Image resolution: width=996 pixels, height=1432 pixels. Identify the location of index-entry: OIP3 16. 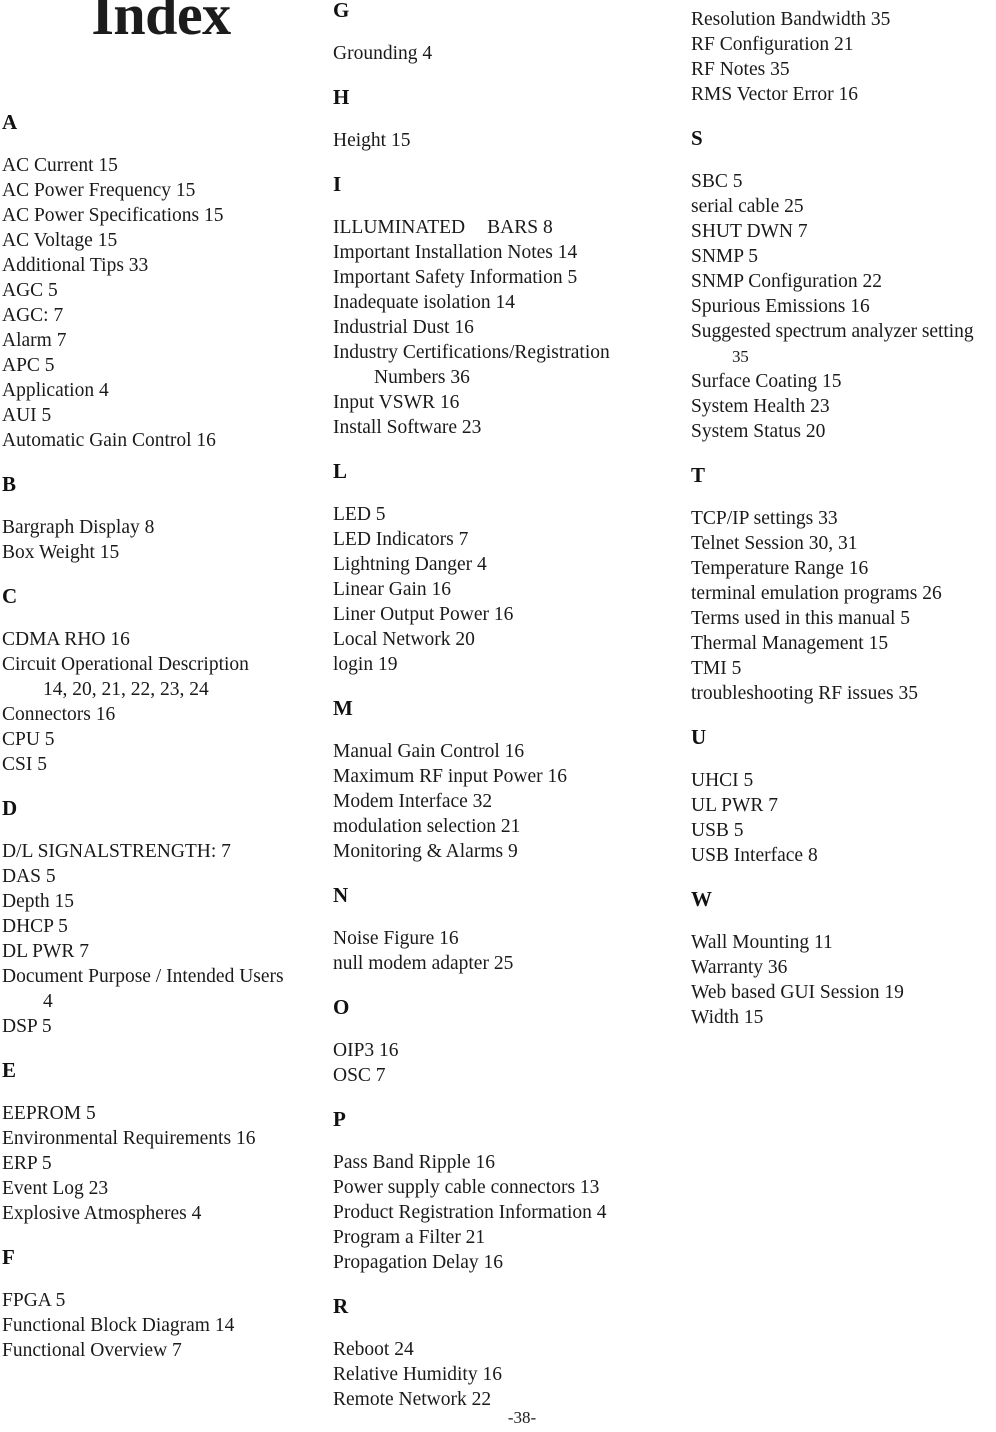
(366, 1050).